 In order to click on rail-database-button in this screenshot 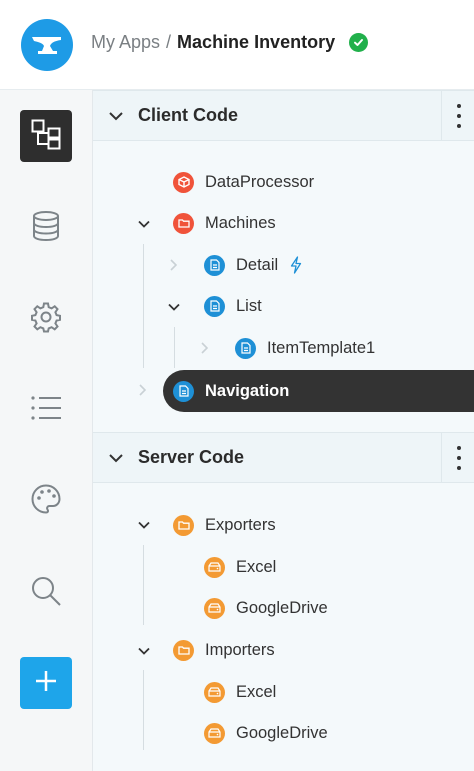, I will do `click(46, 228)`.